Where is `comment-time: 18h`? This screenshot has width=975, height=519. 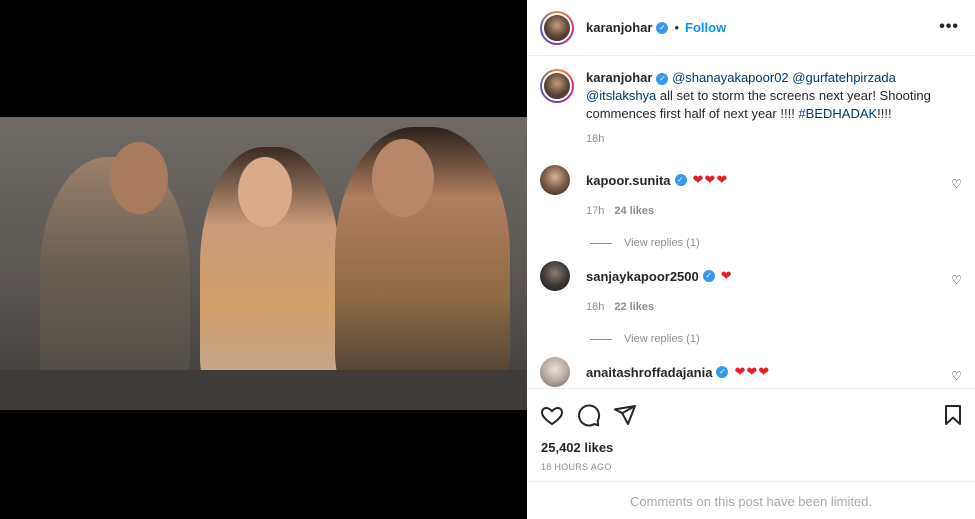 comment-time: 18h is located at coordinates (595, 307).